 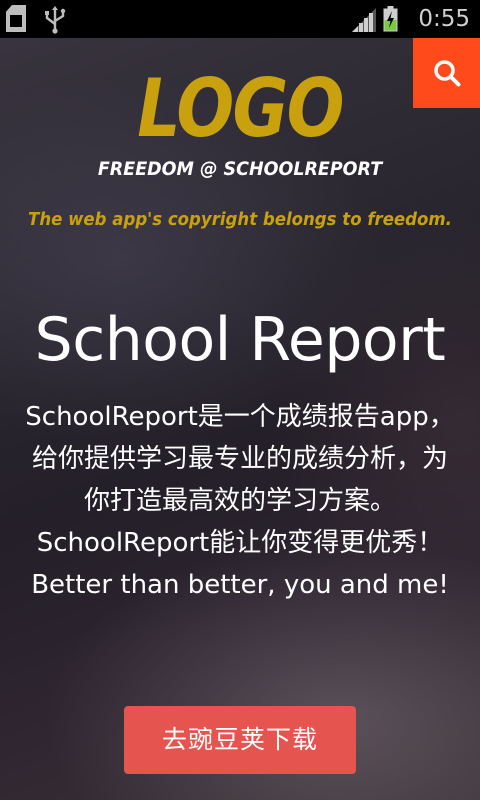 I want to click on logo: LOGO, so click(x=240, y=108).